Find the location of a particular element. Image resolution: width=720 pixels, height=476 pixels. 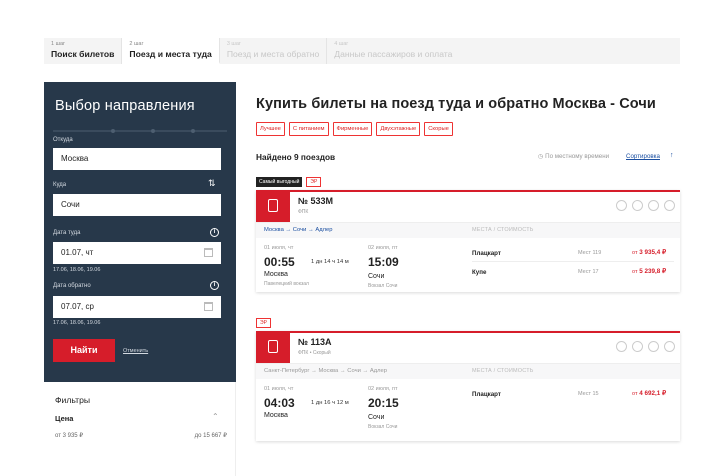

step-3-tab: 3 шаг Поезд и места обратно is located at coordinates (274, 51).